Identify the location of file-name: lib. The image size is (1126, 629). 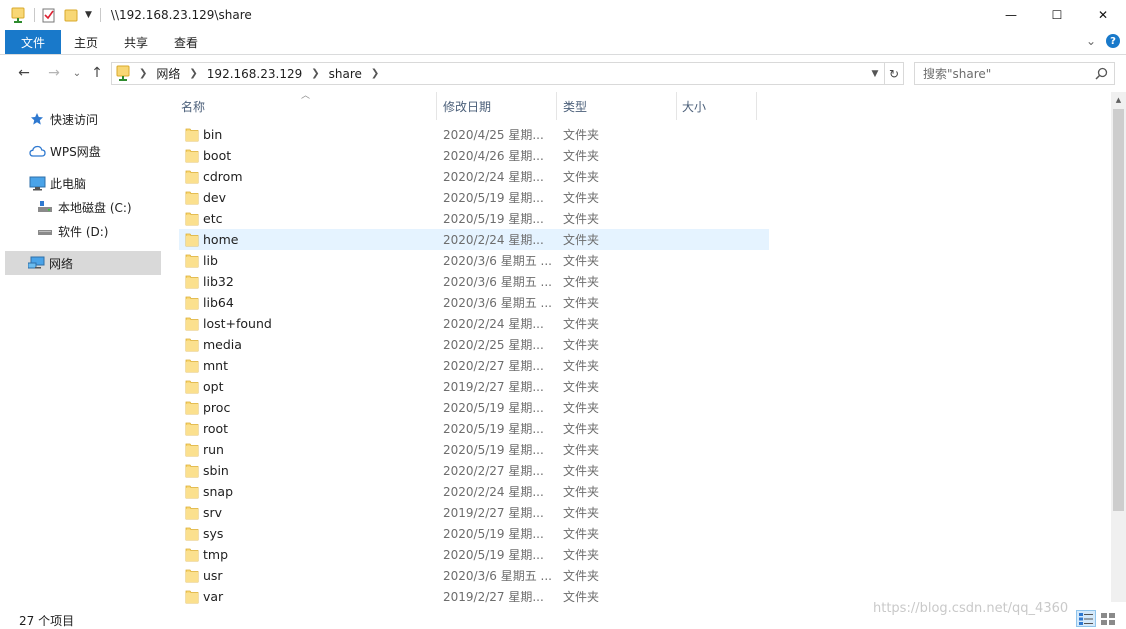
(210, 260).